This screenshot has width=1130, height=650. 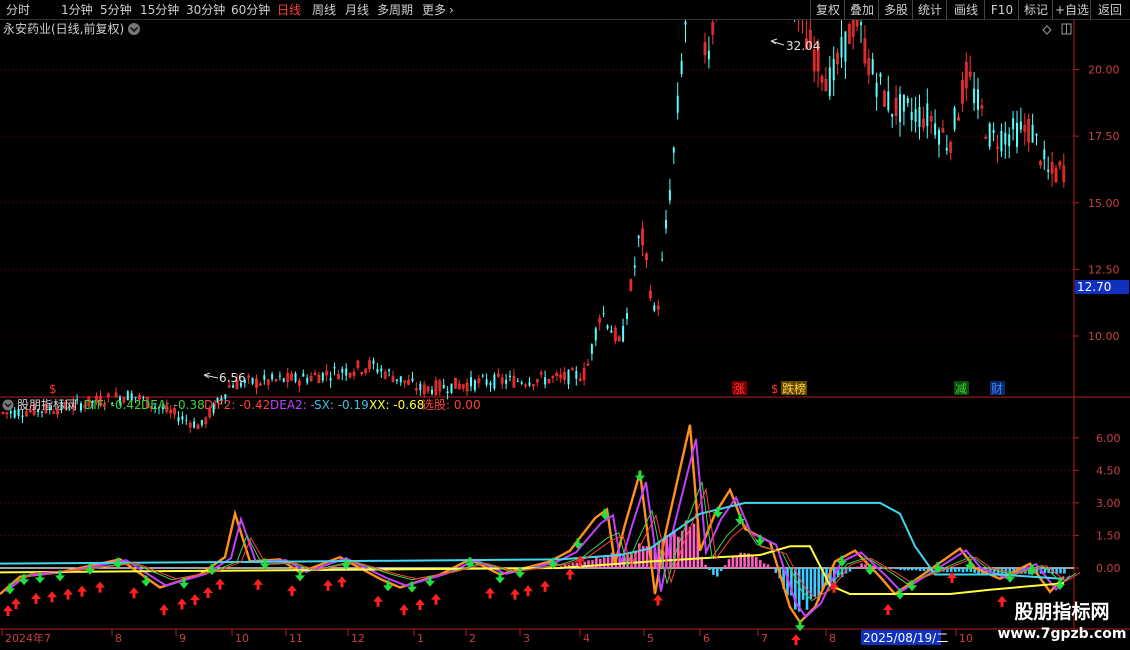 What do you see at coordinates (813, 565) in the screenshot?
I see `macd-histogram` at bounding box center [813, 565].